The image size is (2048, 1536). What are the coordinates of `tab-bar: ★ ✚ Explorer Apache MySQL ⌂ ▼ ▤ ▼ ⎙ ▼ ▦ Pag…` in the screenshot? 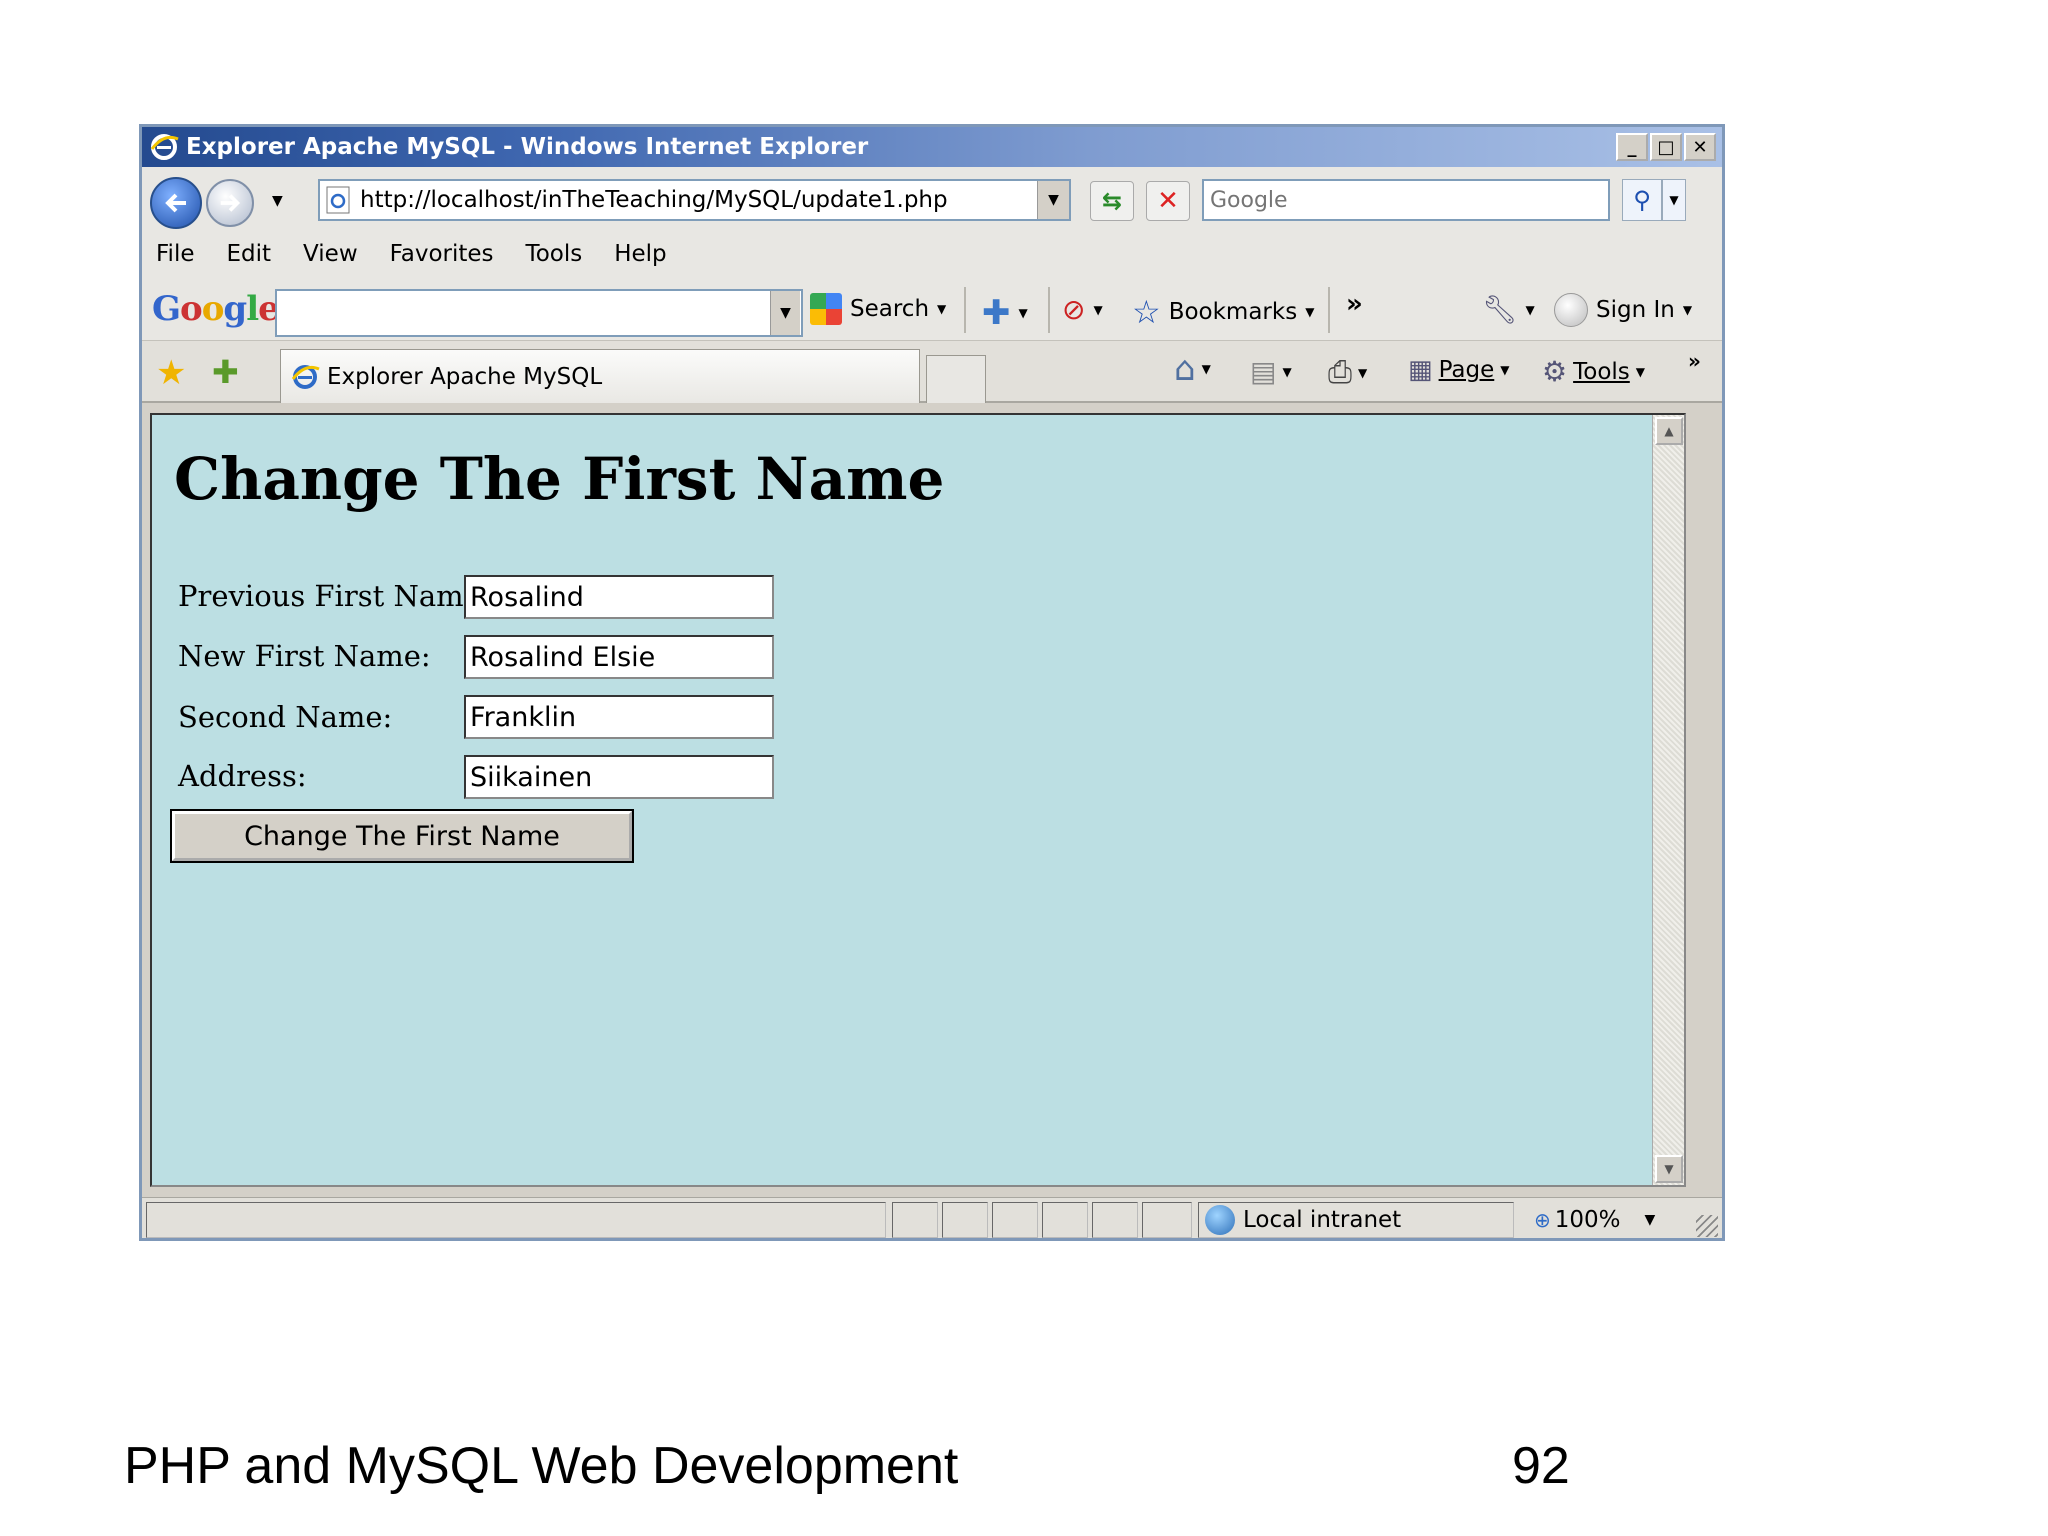 It's located at (932, 372).